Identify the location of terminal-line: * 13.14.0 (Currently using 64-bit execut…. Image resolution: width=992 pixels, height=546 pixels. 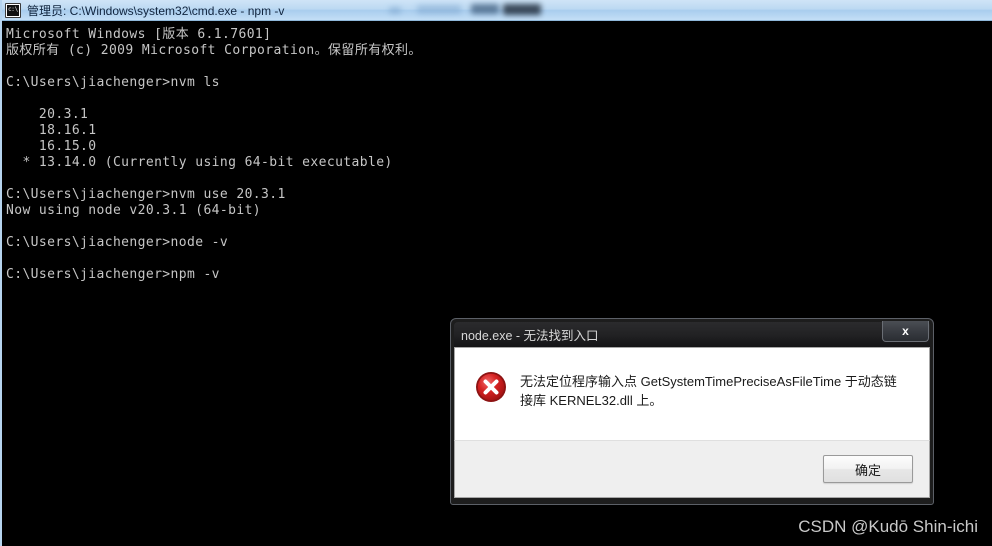
(199, 162).